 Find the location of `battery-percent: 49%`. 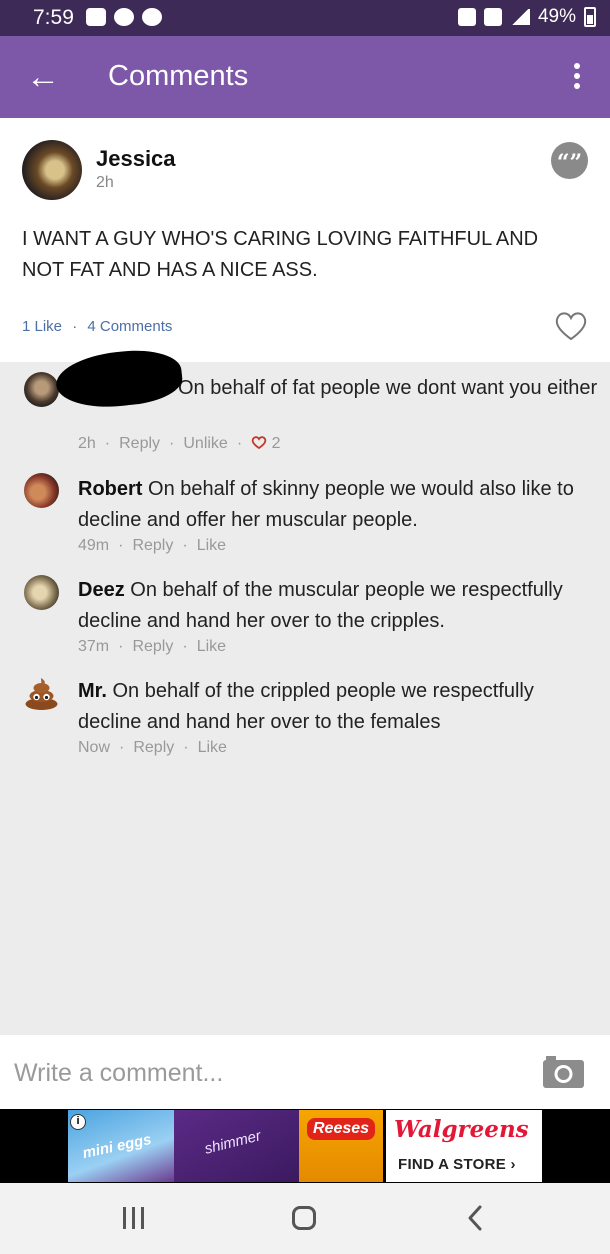

battery-percent: 49% is located at coordinates (556, 16).